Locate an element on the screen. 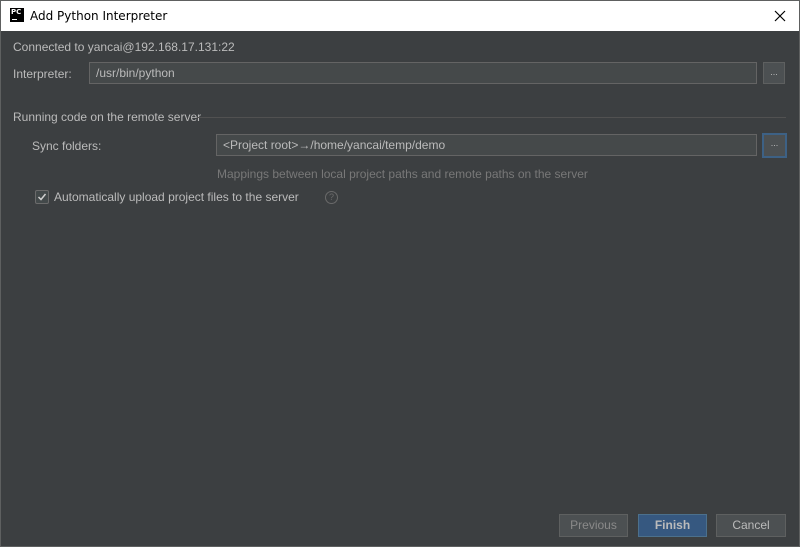 Image resolution: width=800 pixels, height=547 pixels. section-divider is located at coordinates (491, 117).